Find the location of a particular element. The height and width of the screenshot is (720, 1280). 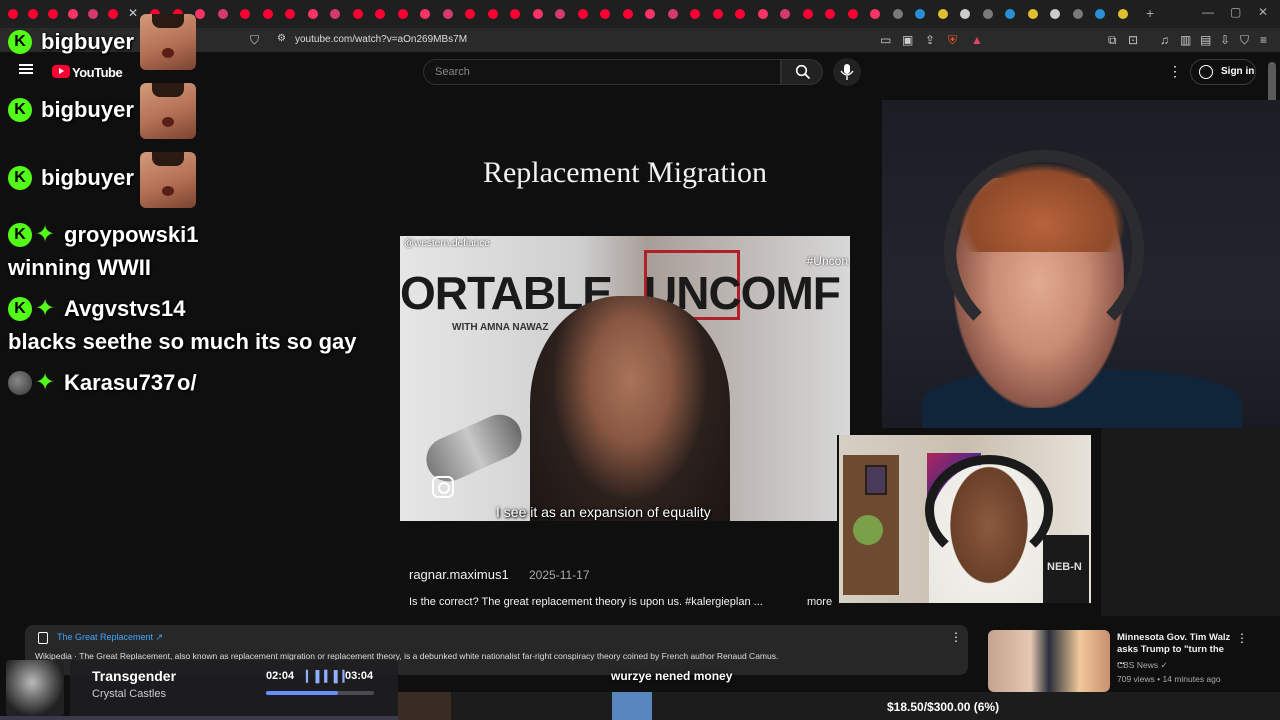

minimize-icon: — is located at coordinates (1208, 12).